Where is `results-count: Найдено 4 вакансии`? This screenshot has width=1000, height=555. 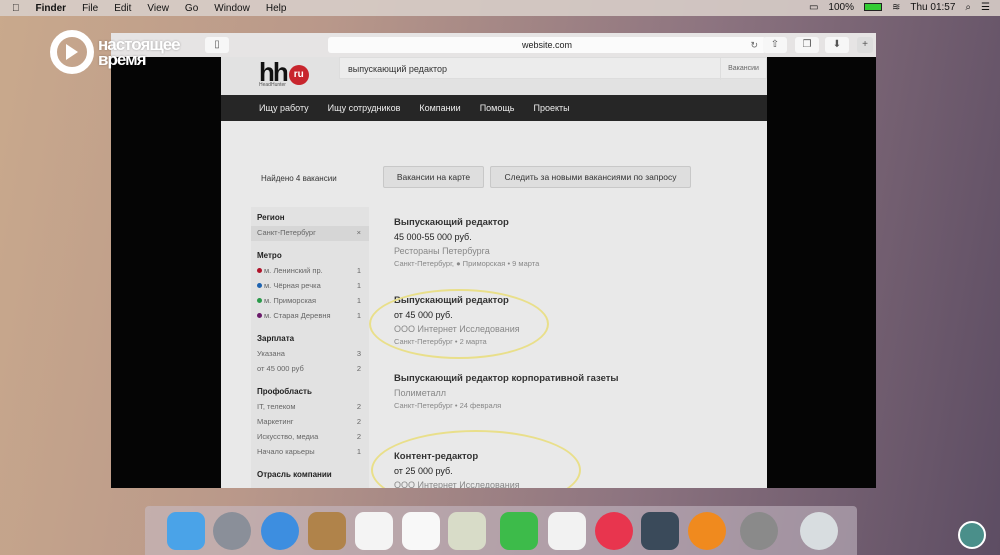
results-count: Найдено 4 вакансии is located at coordinates (299, 178).